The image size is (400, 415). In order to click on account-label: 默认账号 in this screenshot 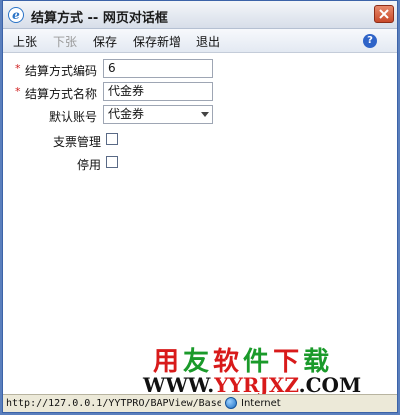, I will do `click(73, 117)`.